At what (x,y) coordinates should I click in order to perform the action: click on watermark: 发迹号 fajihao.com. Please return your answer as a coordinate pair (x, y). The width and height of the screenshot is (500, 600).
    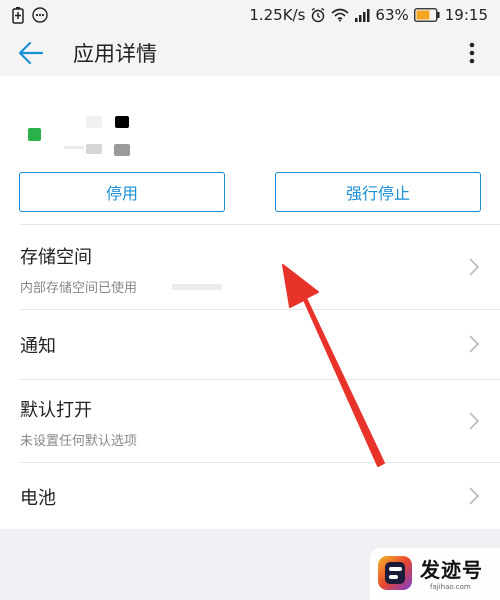
    Looking at the image, I should click on (435, 574).